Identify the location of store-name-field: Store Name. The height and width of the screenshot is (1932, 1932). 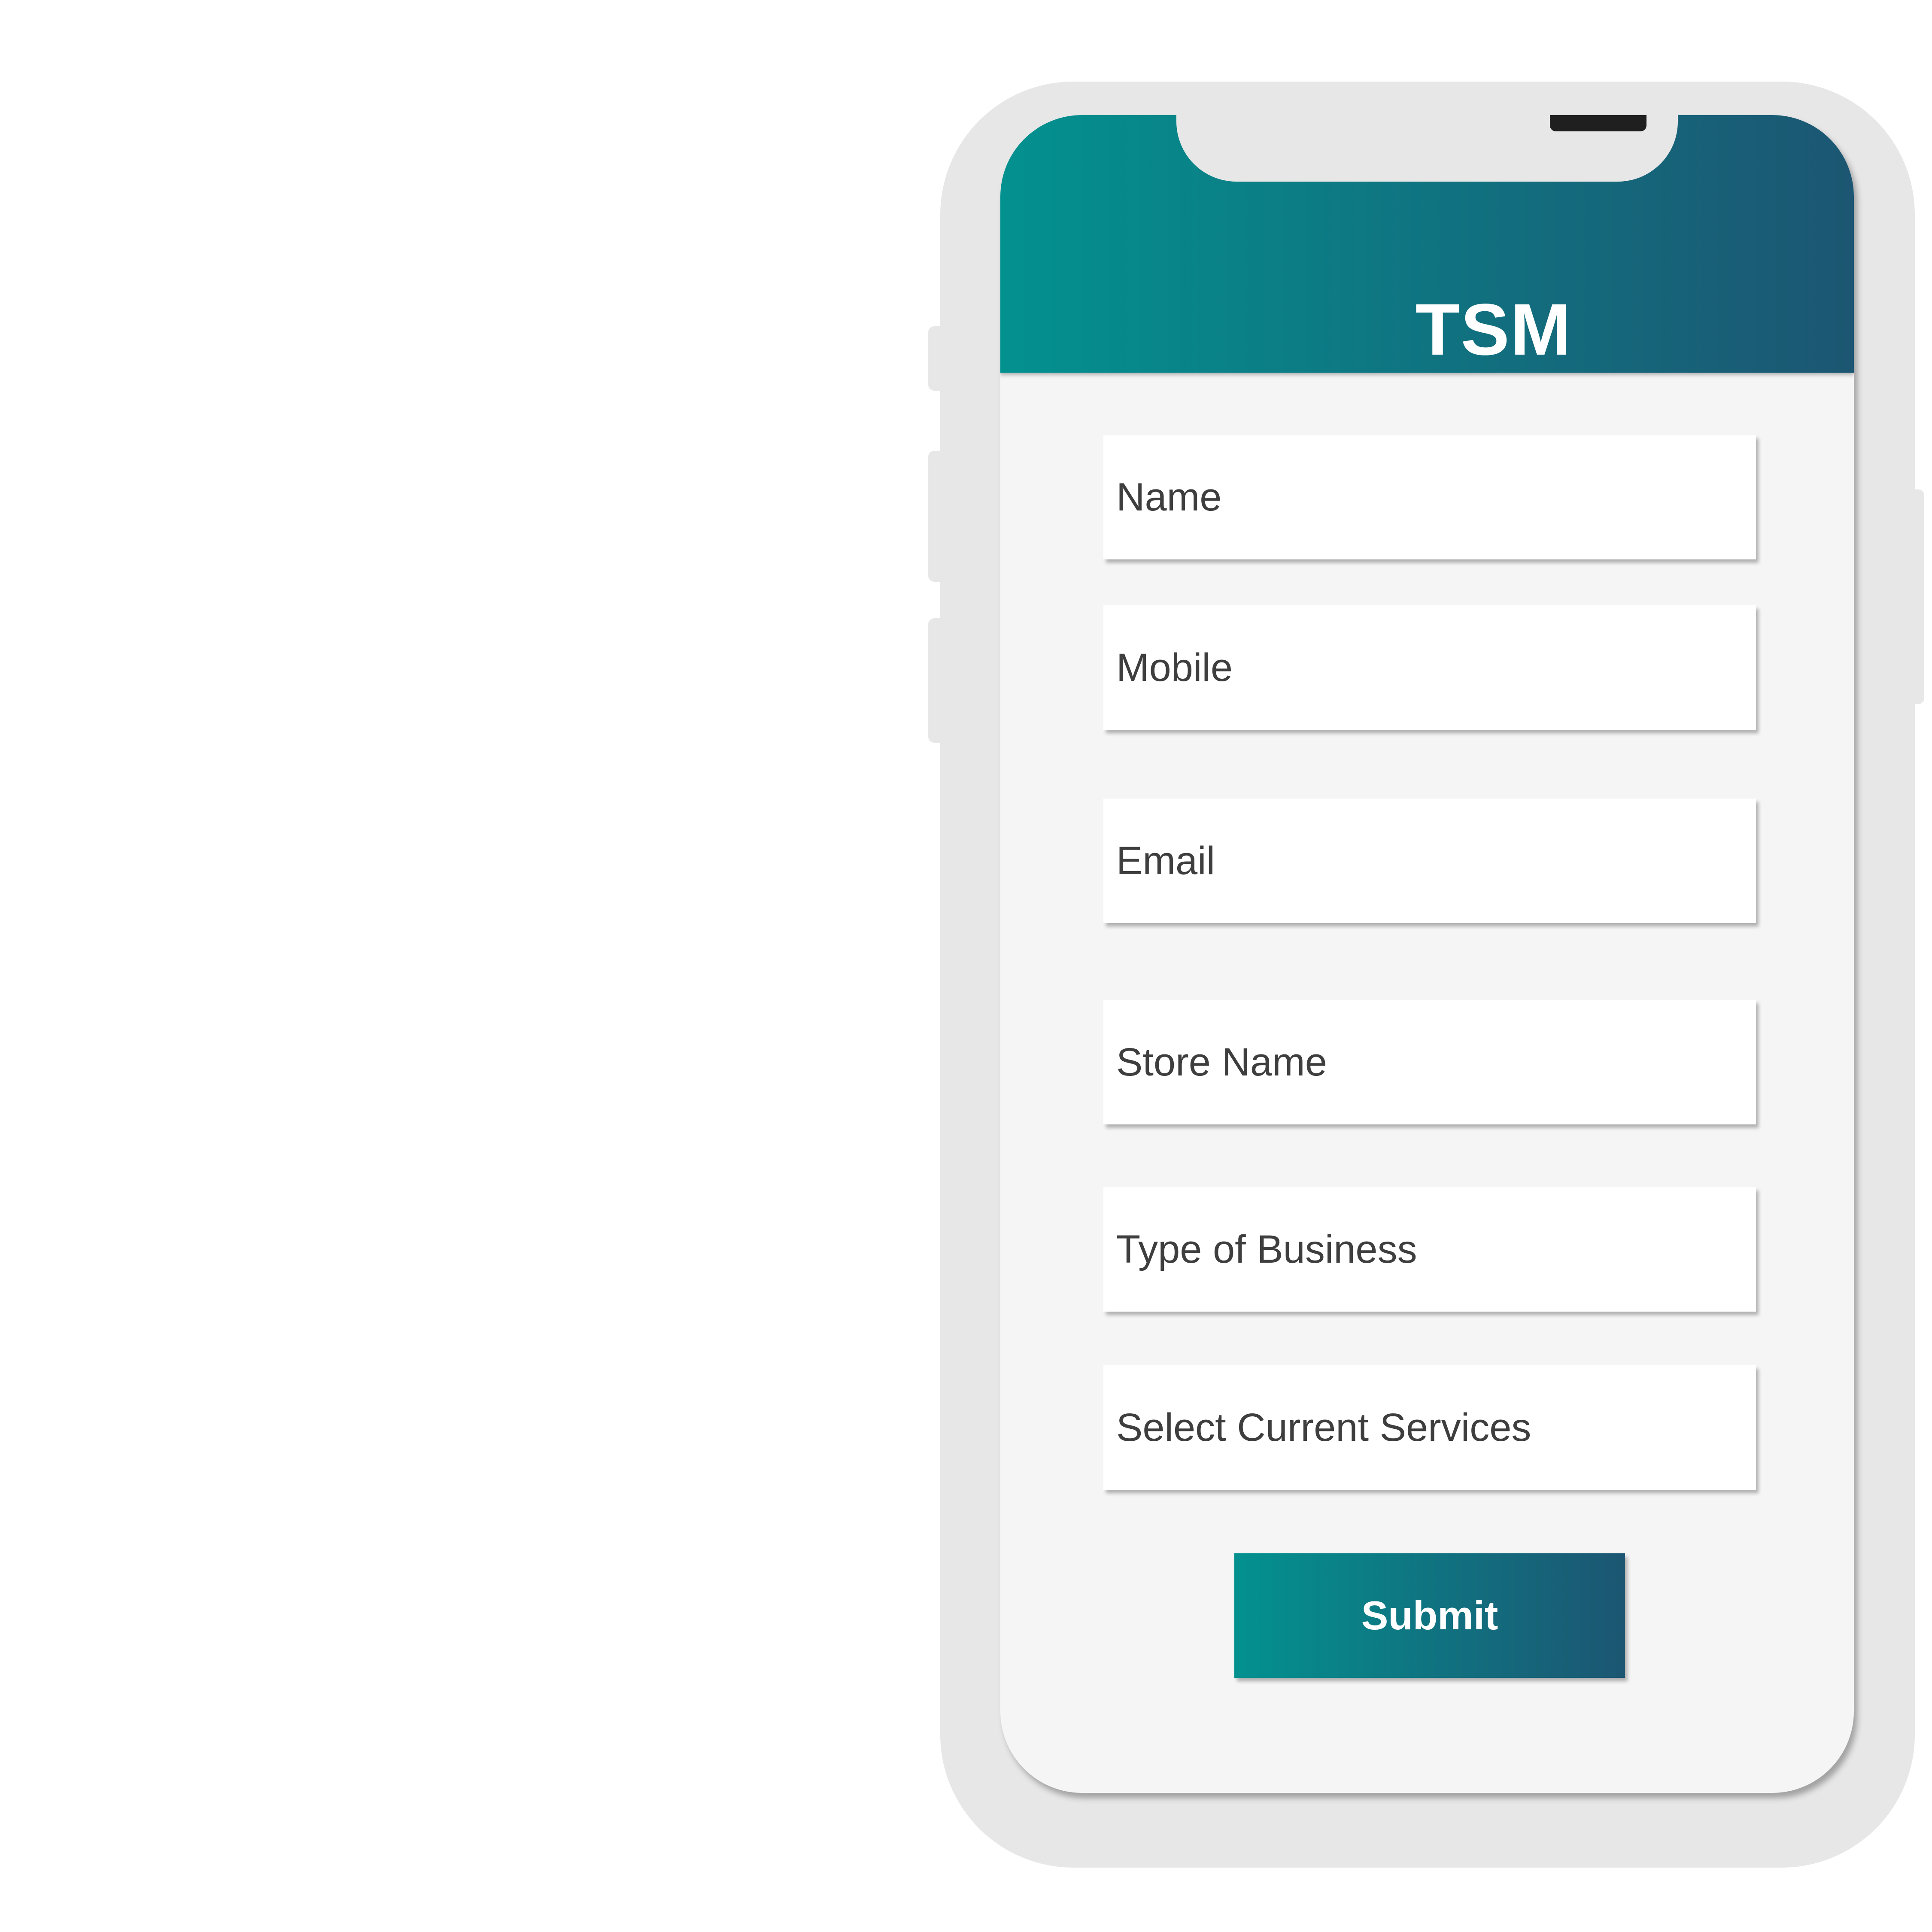
(1429, 1062).